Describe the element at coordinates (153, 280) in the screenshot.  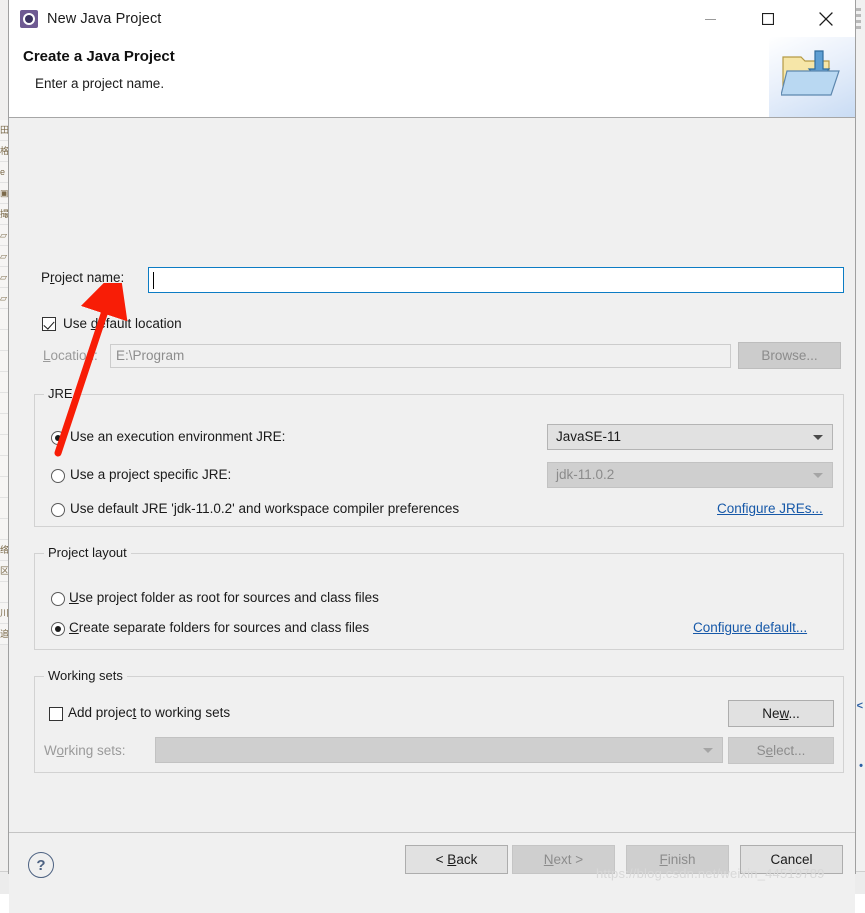
I see `text-caret` at that location.